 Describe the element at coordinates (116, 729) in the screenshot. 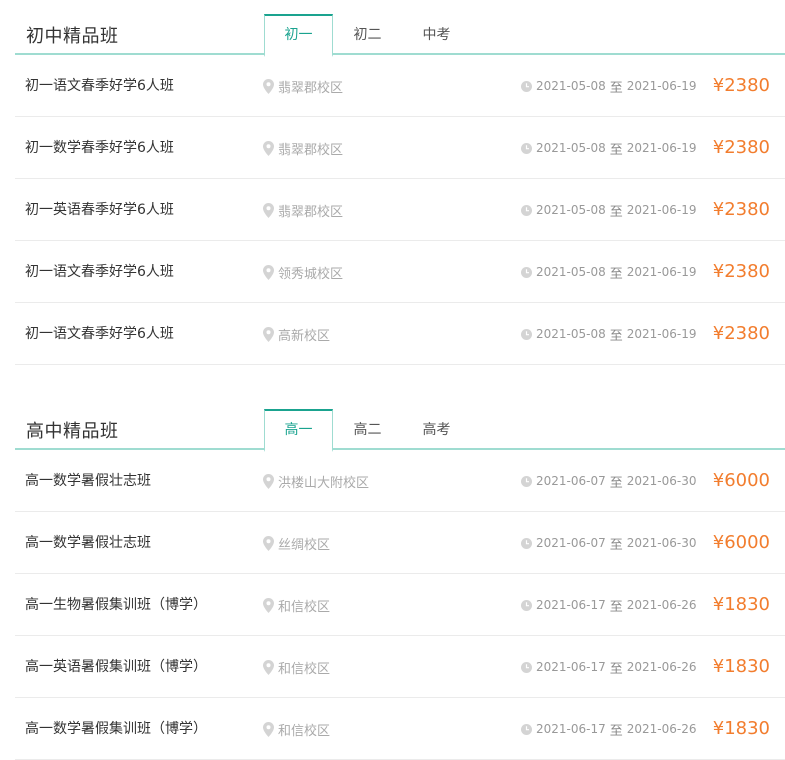

I see `course-name: 高一数学暑假集训班（博学）` at that location.